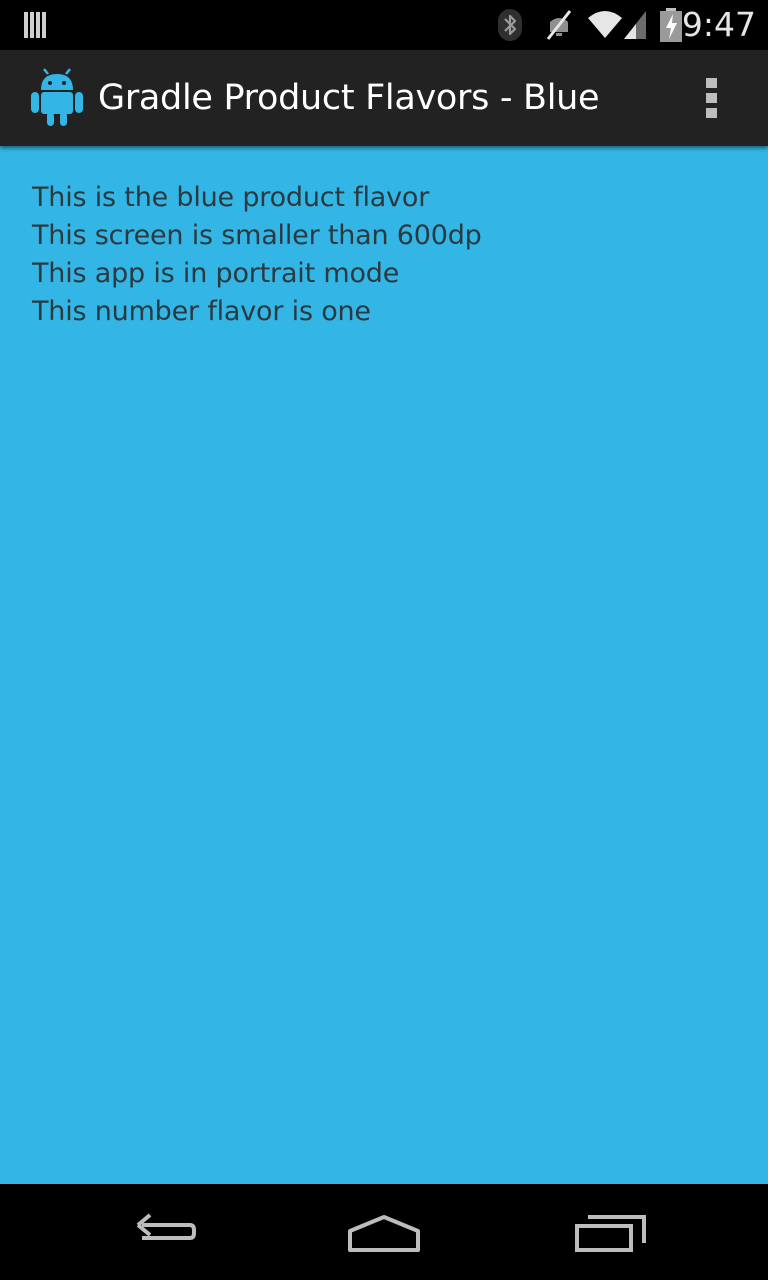 The height and width of the screenshot is (1280, 768). Describe the element at coordinates (718, 24) in the screenshot. I see `status-time: 9:47` at that location.